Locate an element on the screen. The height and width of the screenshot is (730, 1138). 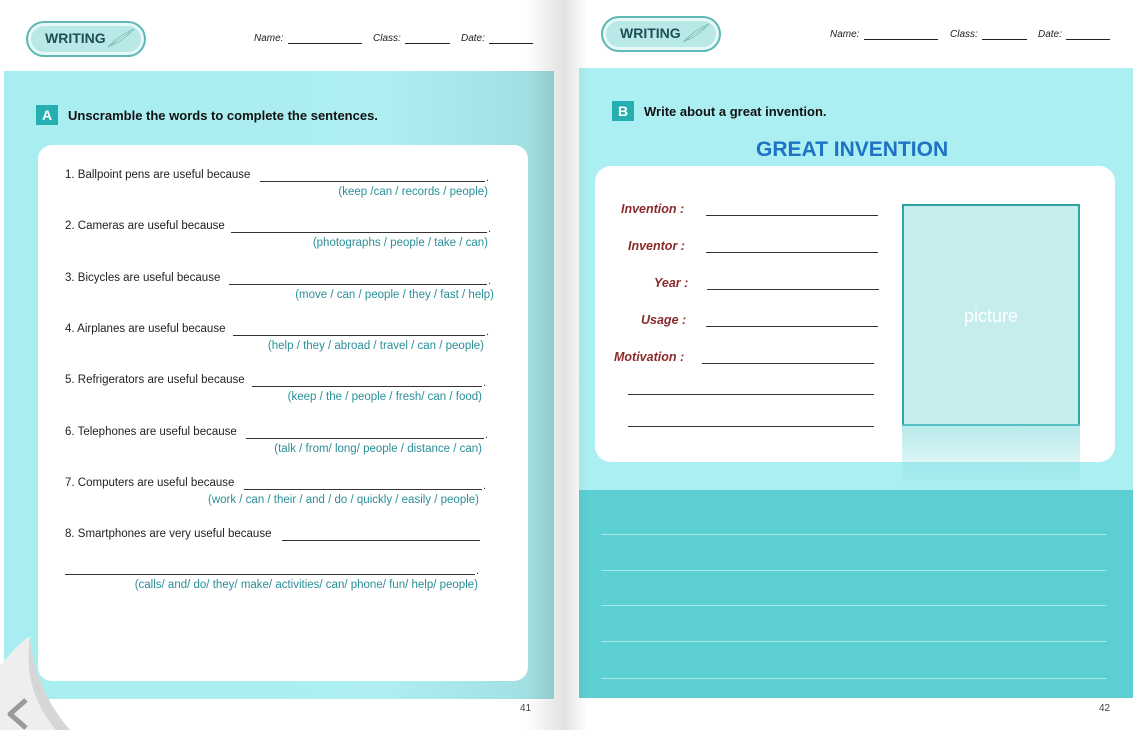
class-label: Class: is located at coordinates (387, 38).